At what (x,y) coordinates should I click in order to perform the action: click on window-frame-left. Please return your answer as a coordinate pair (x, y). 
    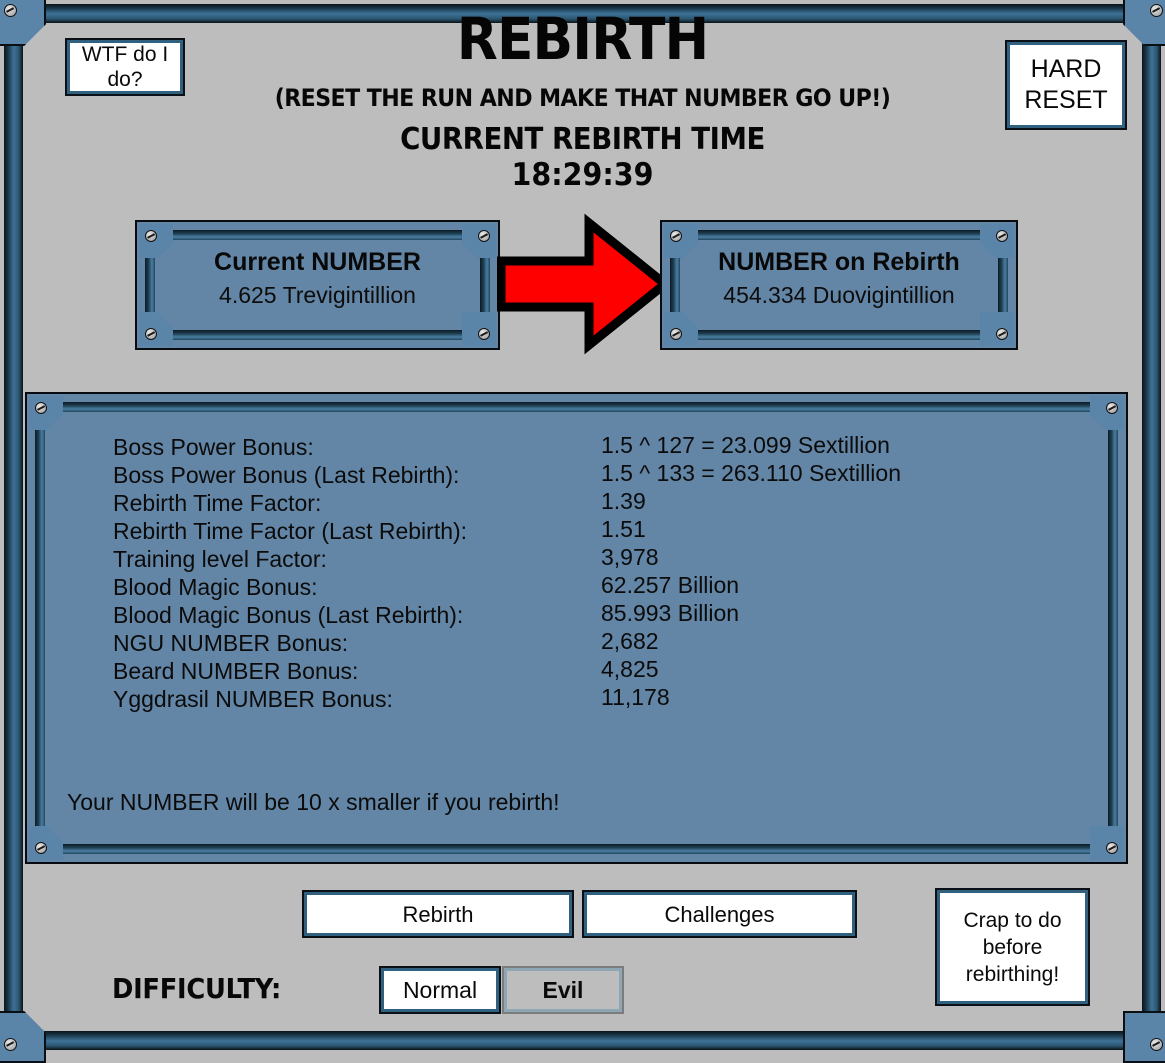
    Looking at the image, I should click on (13, 526).